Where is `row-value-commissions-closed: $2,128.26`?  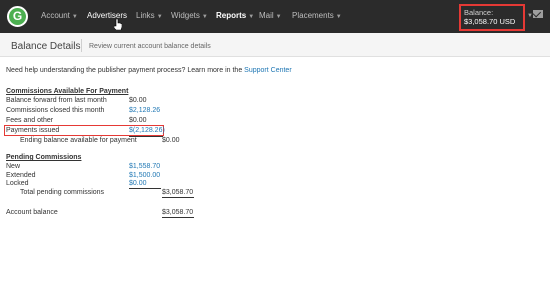 row-value-commissions-closed: $2,128.26 is located at coordinates (144, 110).